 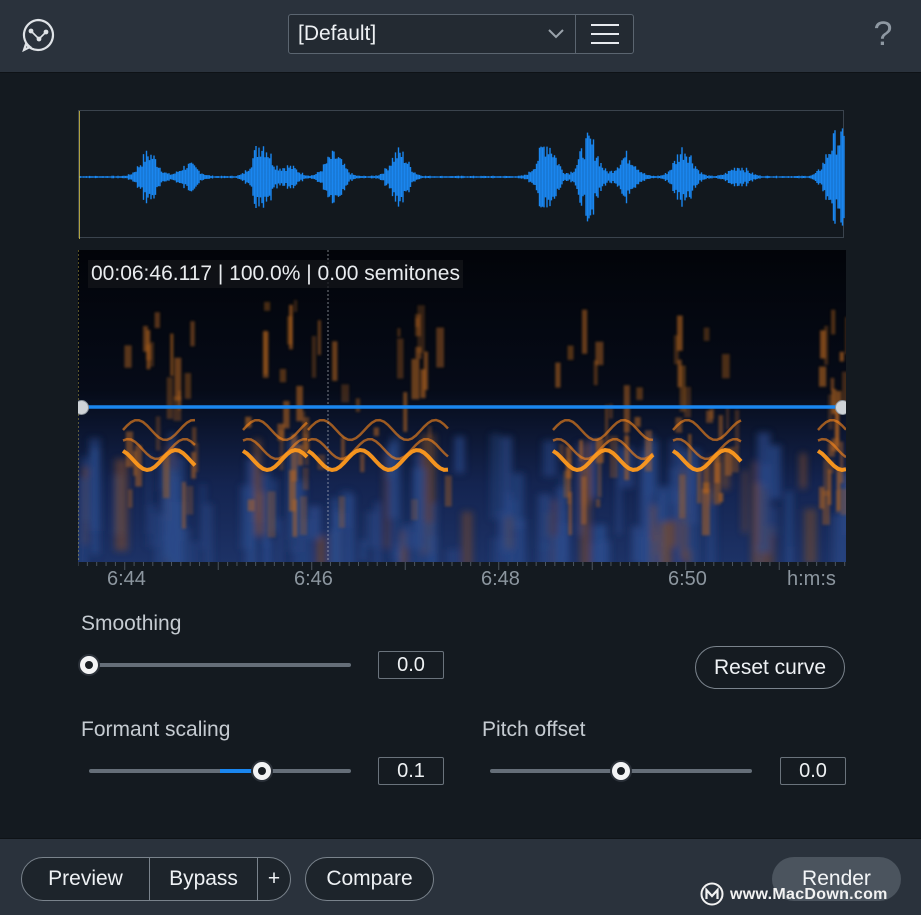 I want to click on smoothing-label: Smoothing, so click(x=131, y=623).